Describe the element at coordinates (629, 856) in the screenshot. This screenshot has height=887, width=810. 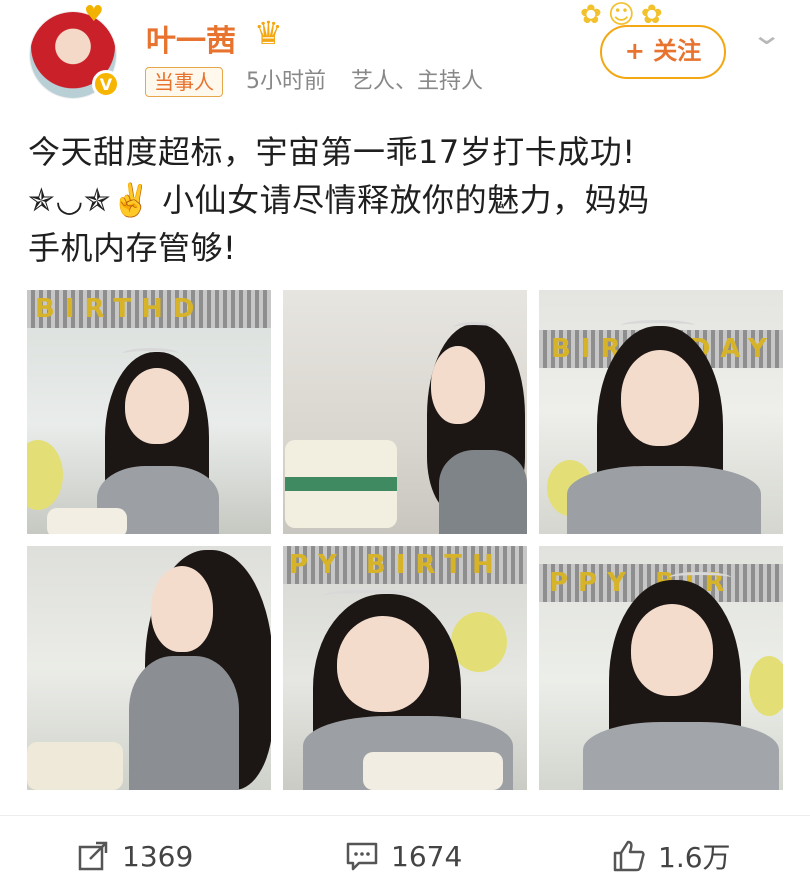
I see `like-icon` at that location.